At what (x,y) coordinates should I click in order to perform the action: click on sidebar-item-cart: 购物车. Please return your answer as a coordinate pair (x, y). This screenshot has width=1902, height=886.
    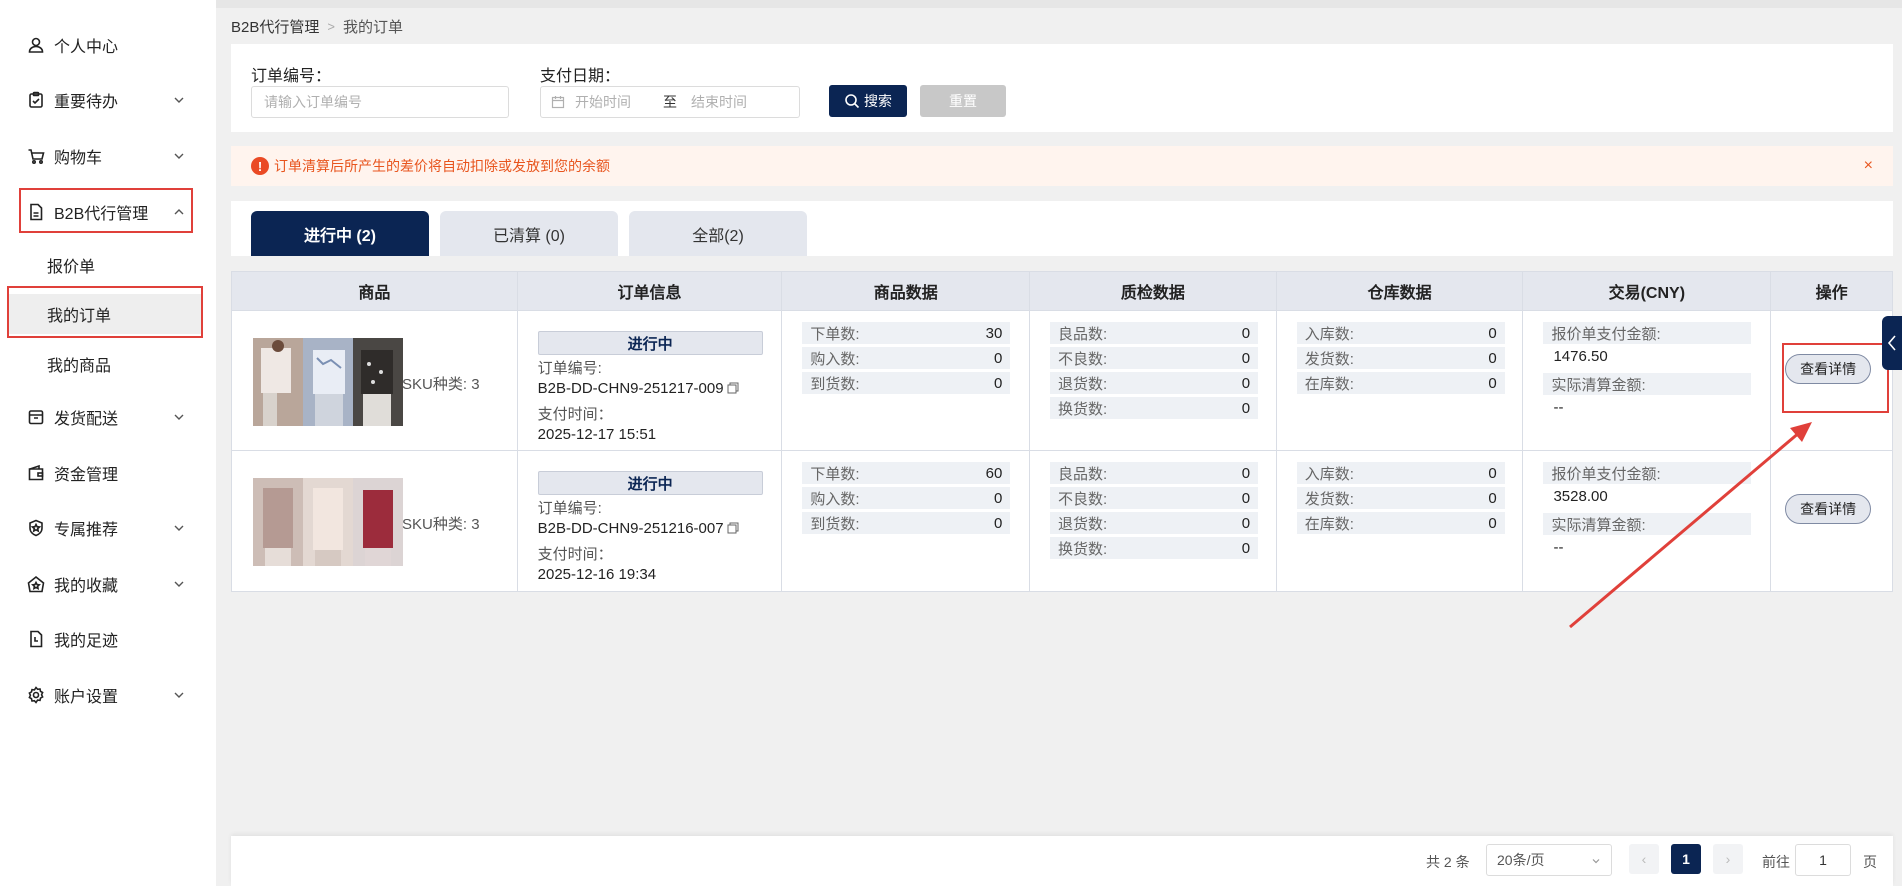
    Looking at the image, I should click on (108, 156).